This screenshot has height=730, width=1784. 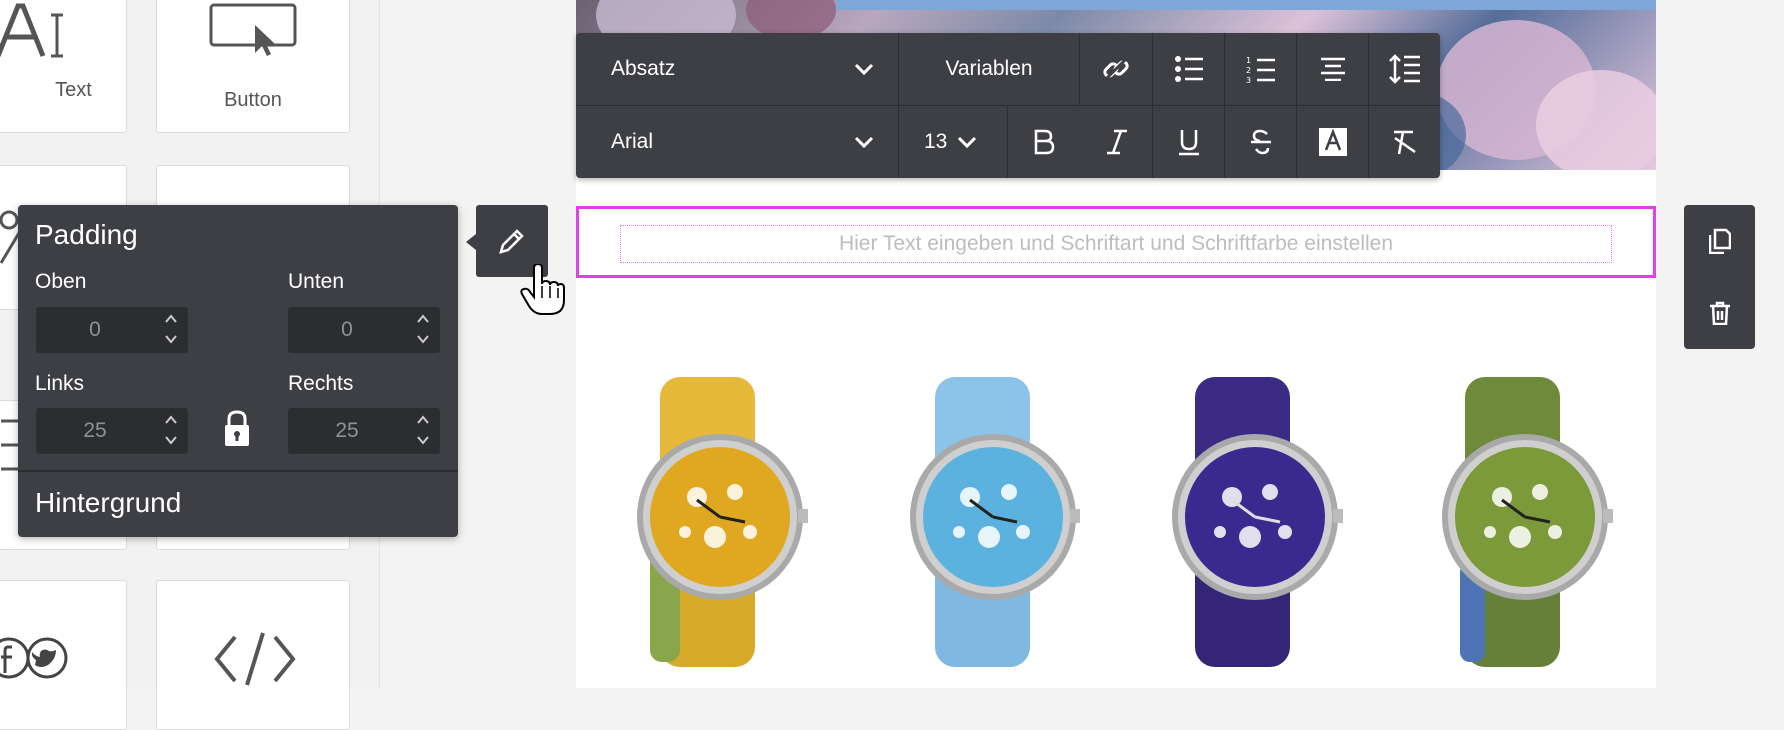 I want to click on svg-text: 3, so click(x=1248, y=79).